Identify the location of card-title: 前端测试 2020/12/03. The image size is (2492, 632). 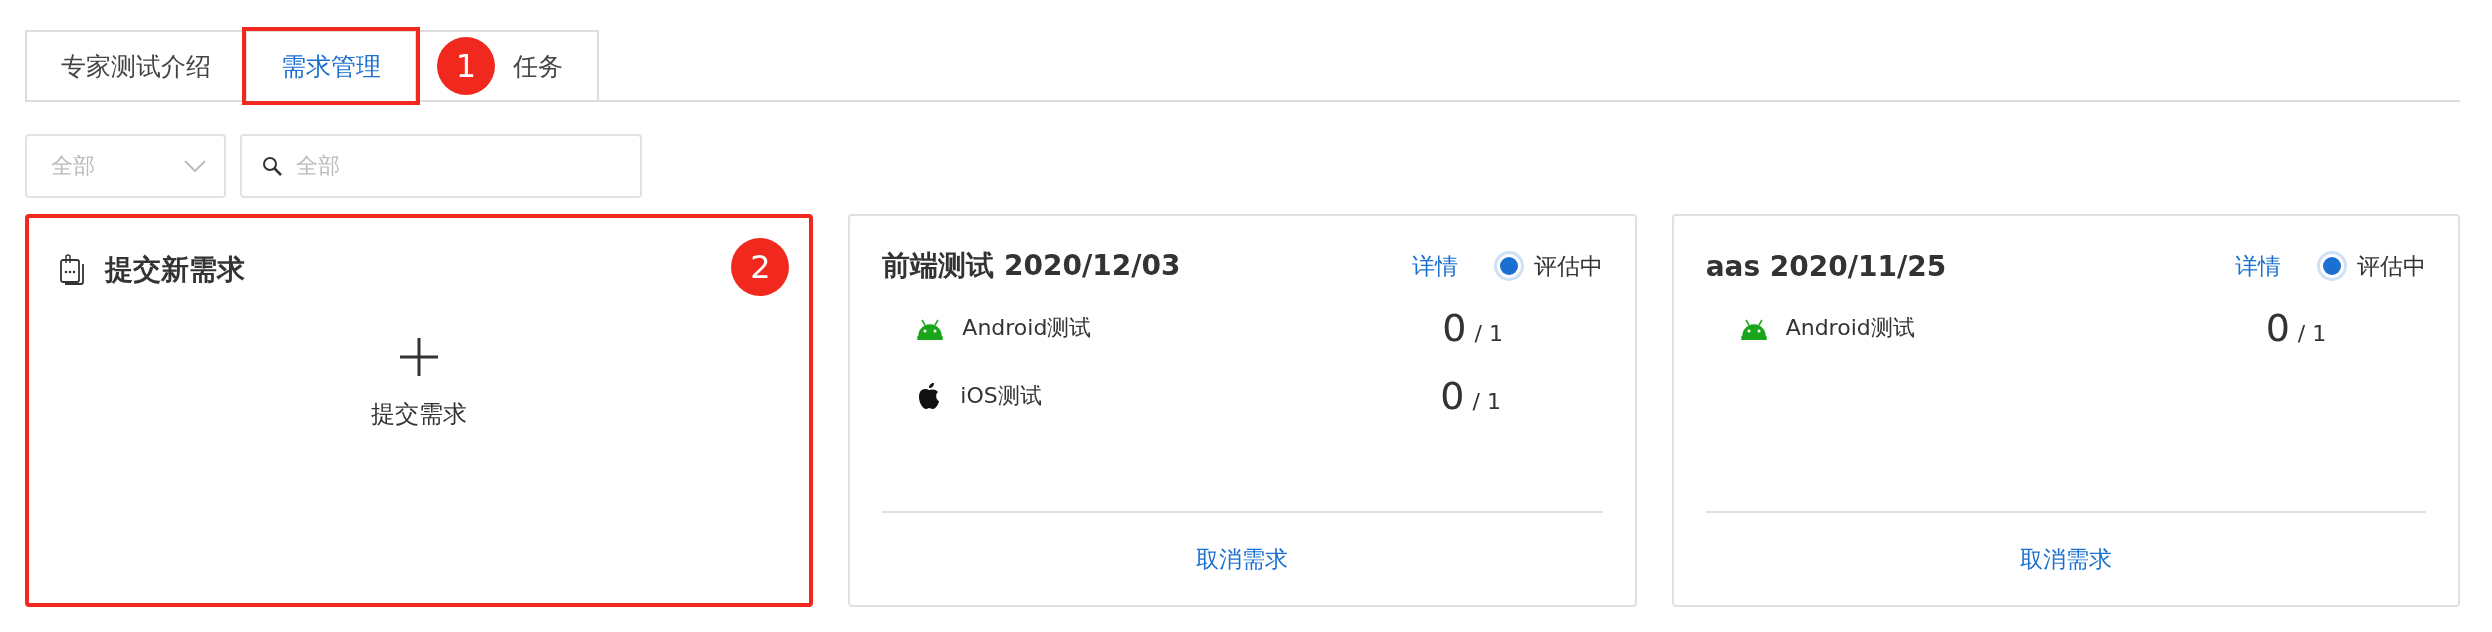
(1032, 266).